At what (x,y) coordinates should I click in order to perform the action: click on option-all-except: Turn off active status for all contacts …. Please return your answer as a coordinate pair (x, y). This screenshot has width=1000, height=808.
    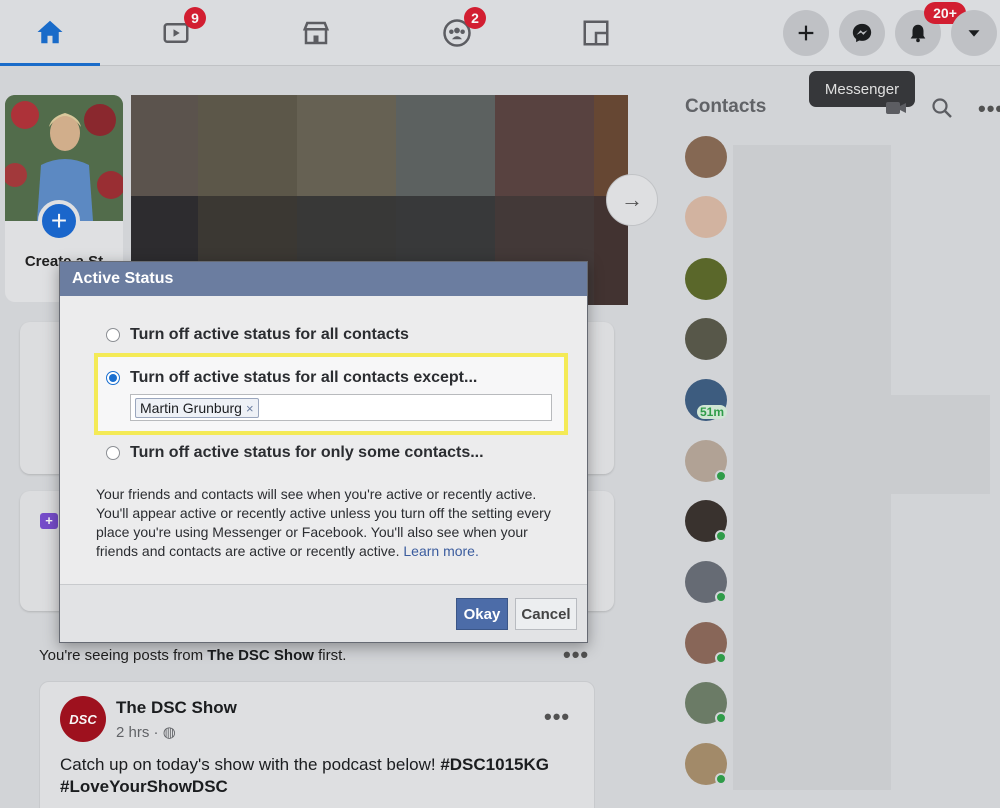
    Looking at the image, I should click on (291, 378).